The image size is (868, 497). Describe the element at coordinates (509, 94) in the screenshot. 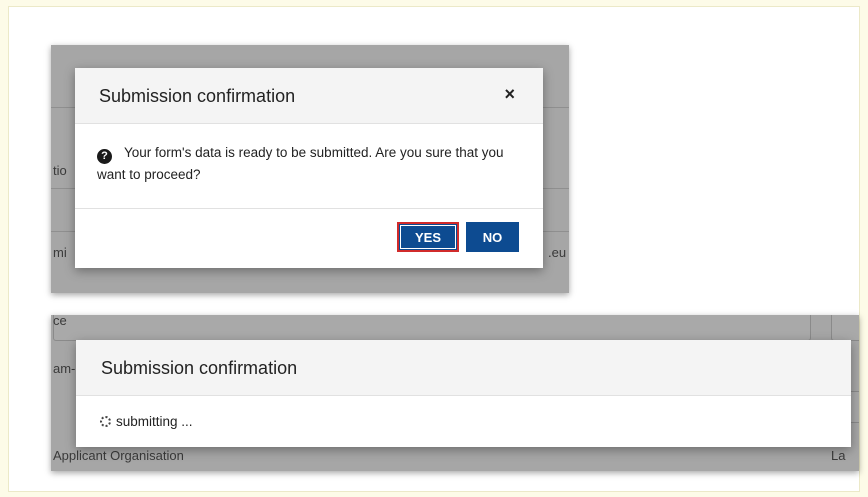

I see `close-icon: ×` at that location.